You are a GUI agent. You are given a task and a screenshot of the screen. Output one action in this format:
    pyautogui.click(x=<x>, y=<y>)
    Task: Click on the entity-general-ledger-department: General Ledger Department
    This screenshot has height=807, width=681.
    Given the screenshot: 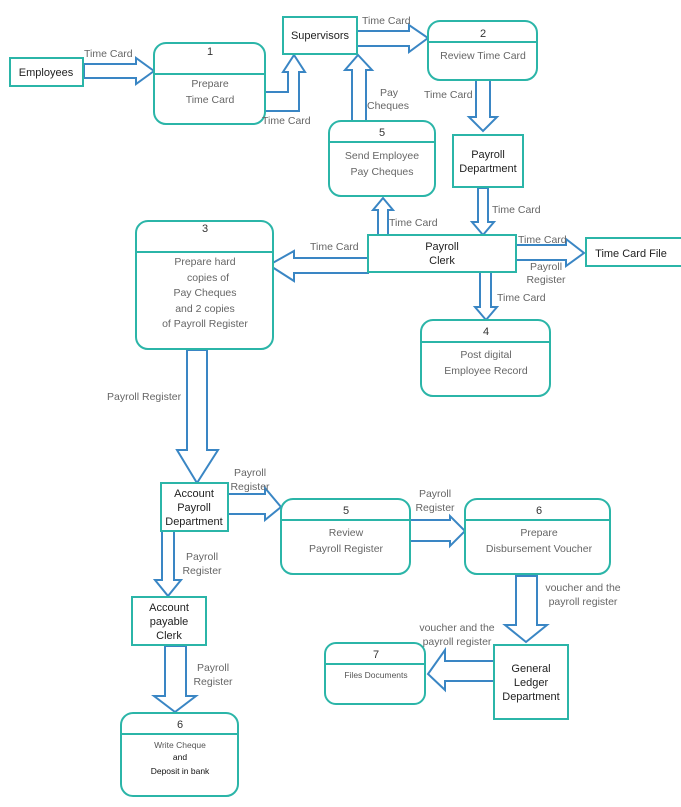 What is the action you would take?
    pyautogui.click(x=531, y=682)
    